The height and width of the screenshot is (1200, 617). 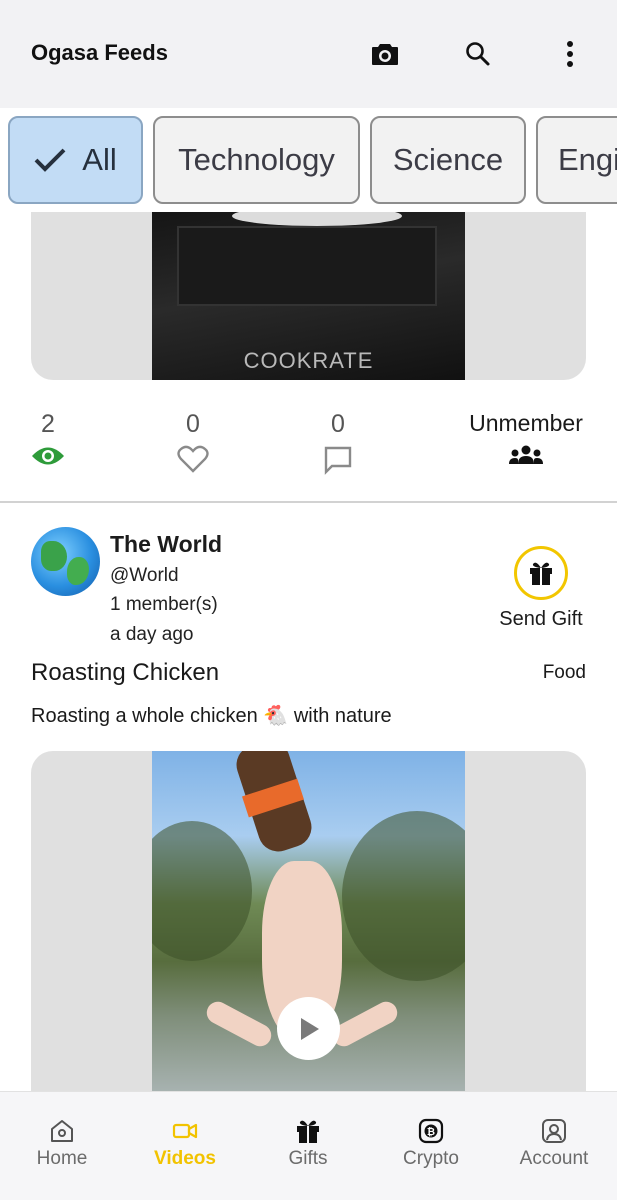 What do you see at coordinates (526, 454) in the screenshot?
I see `group-icon` at bounding box center [526, 454].